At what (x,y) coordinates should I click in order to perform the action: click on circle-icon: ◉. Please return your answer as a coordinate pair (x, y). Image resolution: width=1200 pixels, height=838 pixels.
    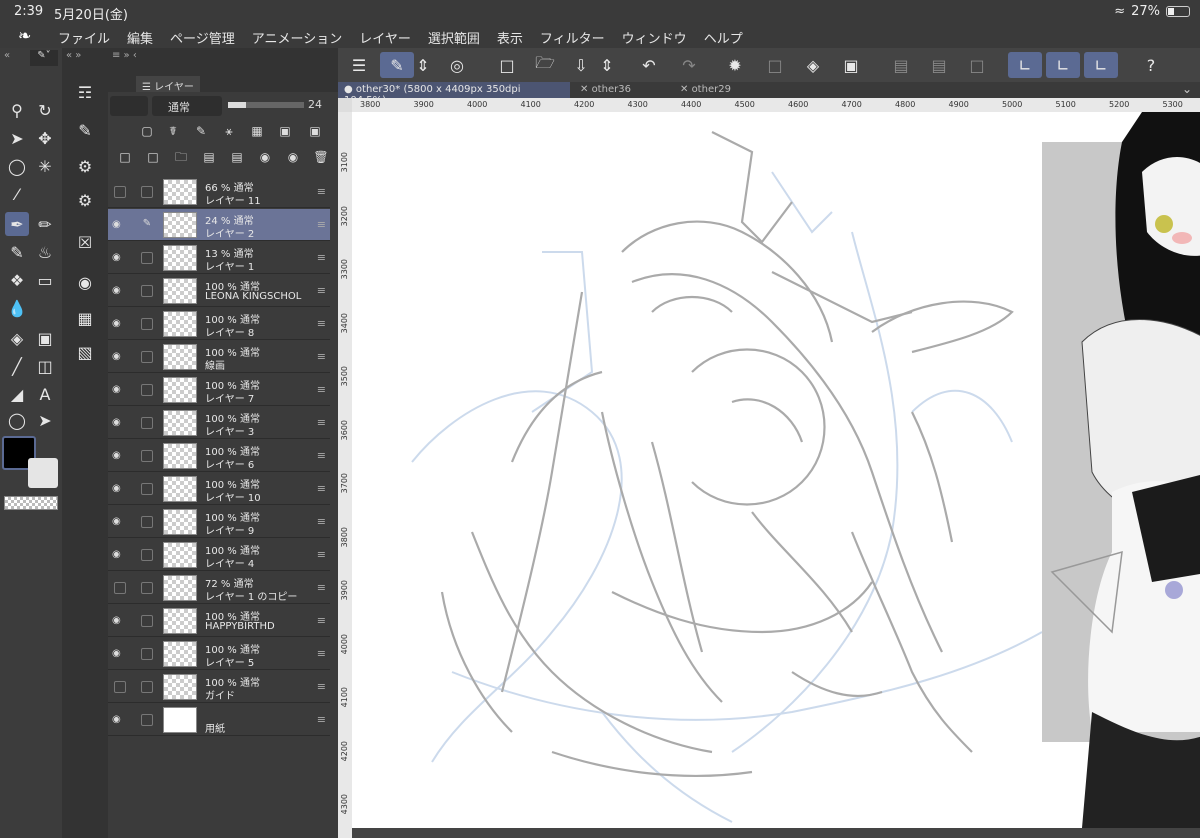
    Looking at the image, I should click on (85, 282).